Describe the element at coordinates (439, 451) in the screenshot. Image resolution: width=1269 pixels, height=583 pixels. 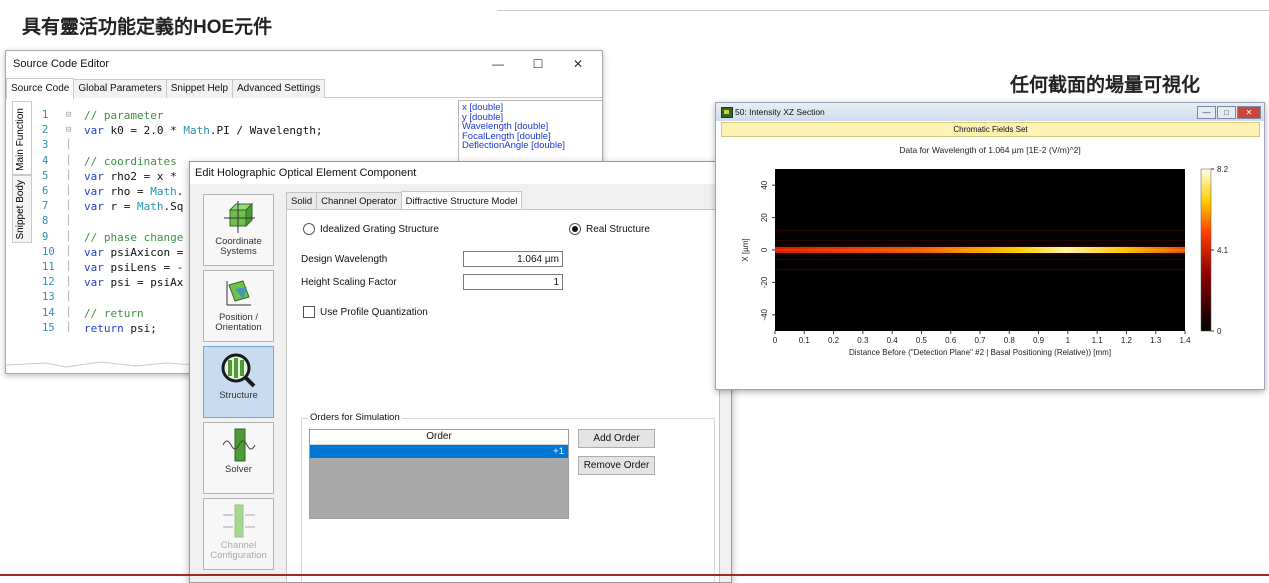
I see `order-row: +1` at that location.